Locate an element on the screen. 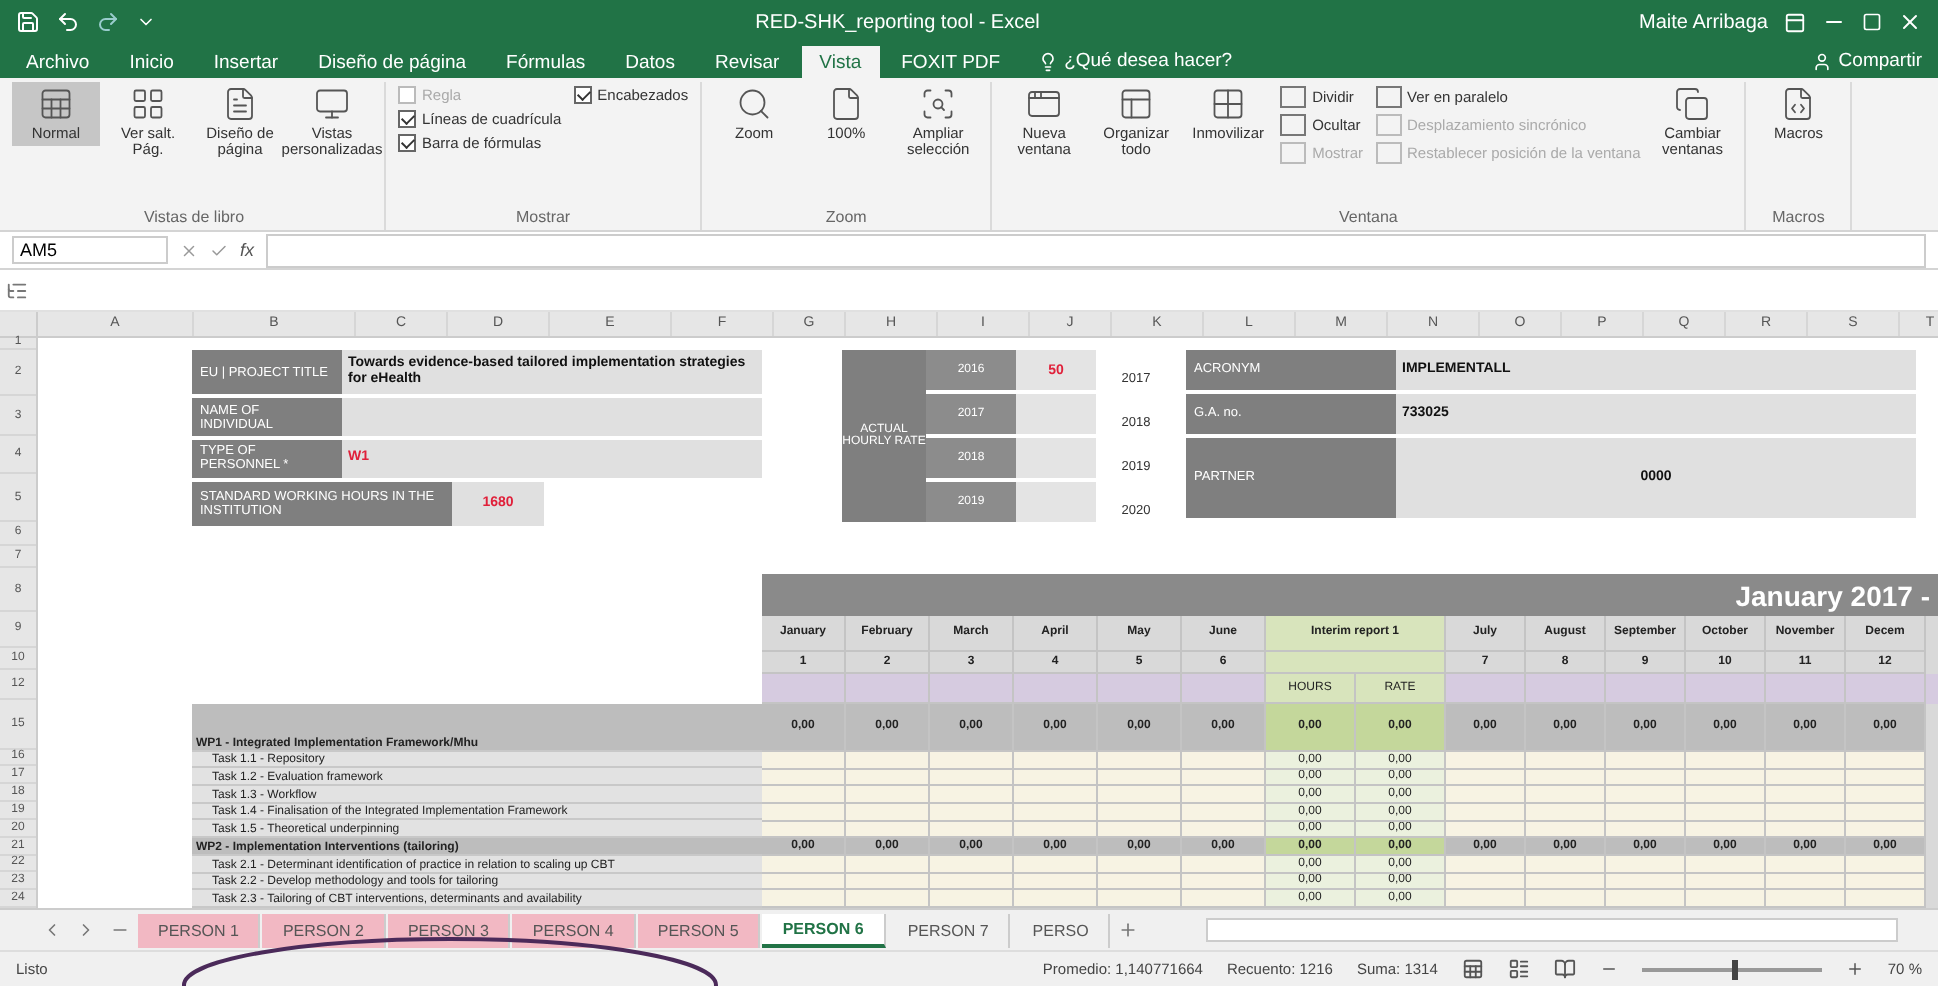 Image resolution: width=1938 pixels, height=986 pixels. undo-icon is located at coordinates (68, 22).